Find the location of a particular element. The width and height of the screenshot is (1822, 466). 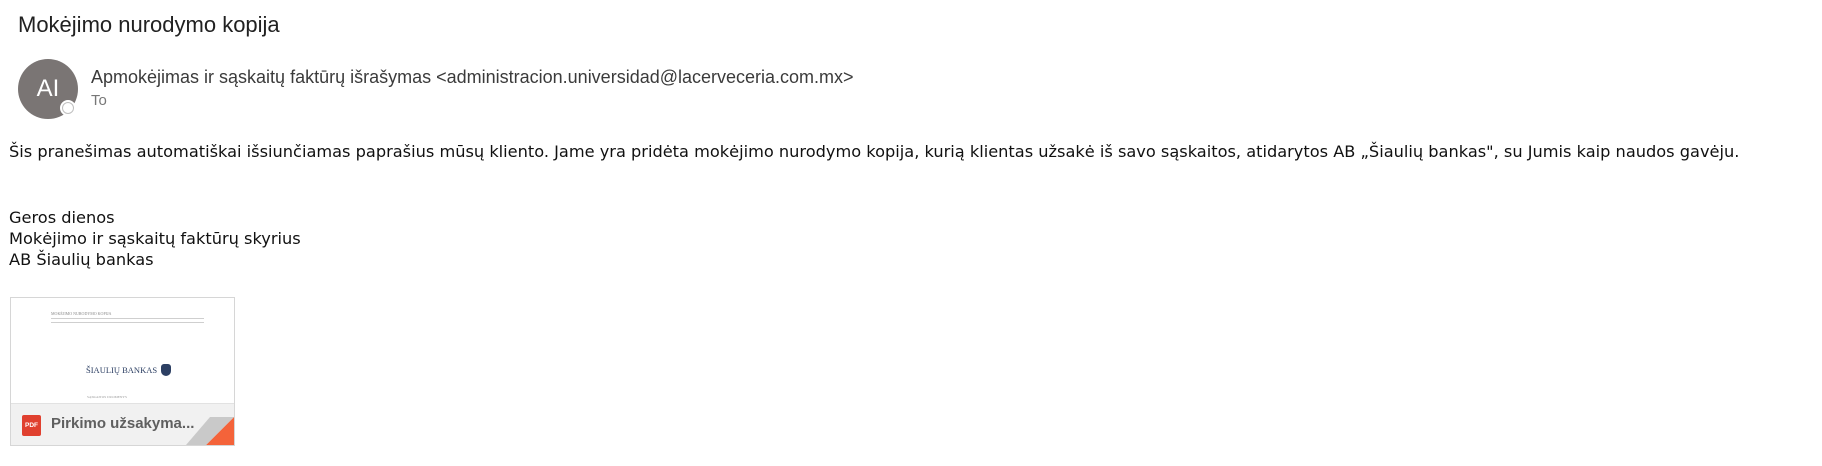

email-subject: Mokėjimo nurodymo kopija is located at coordinates (149, 24).